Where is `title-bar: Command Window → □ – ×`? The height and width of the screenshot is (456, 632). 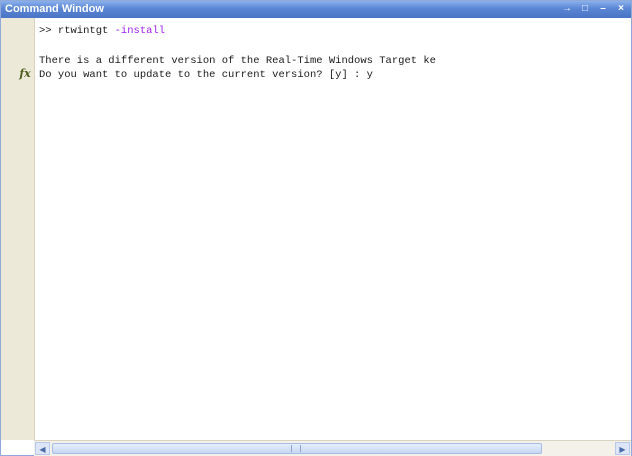
title-bar: Command Window → □ – × is located at coordinates (316, 9).